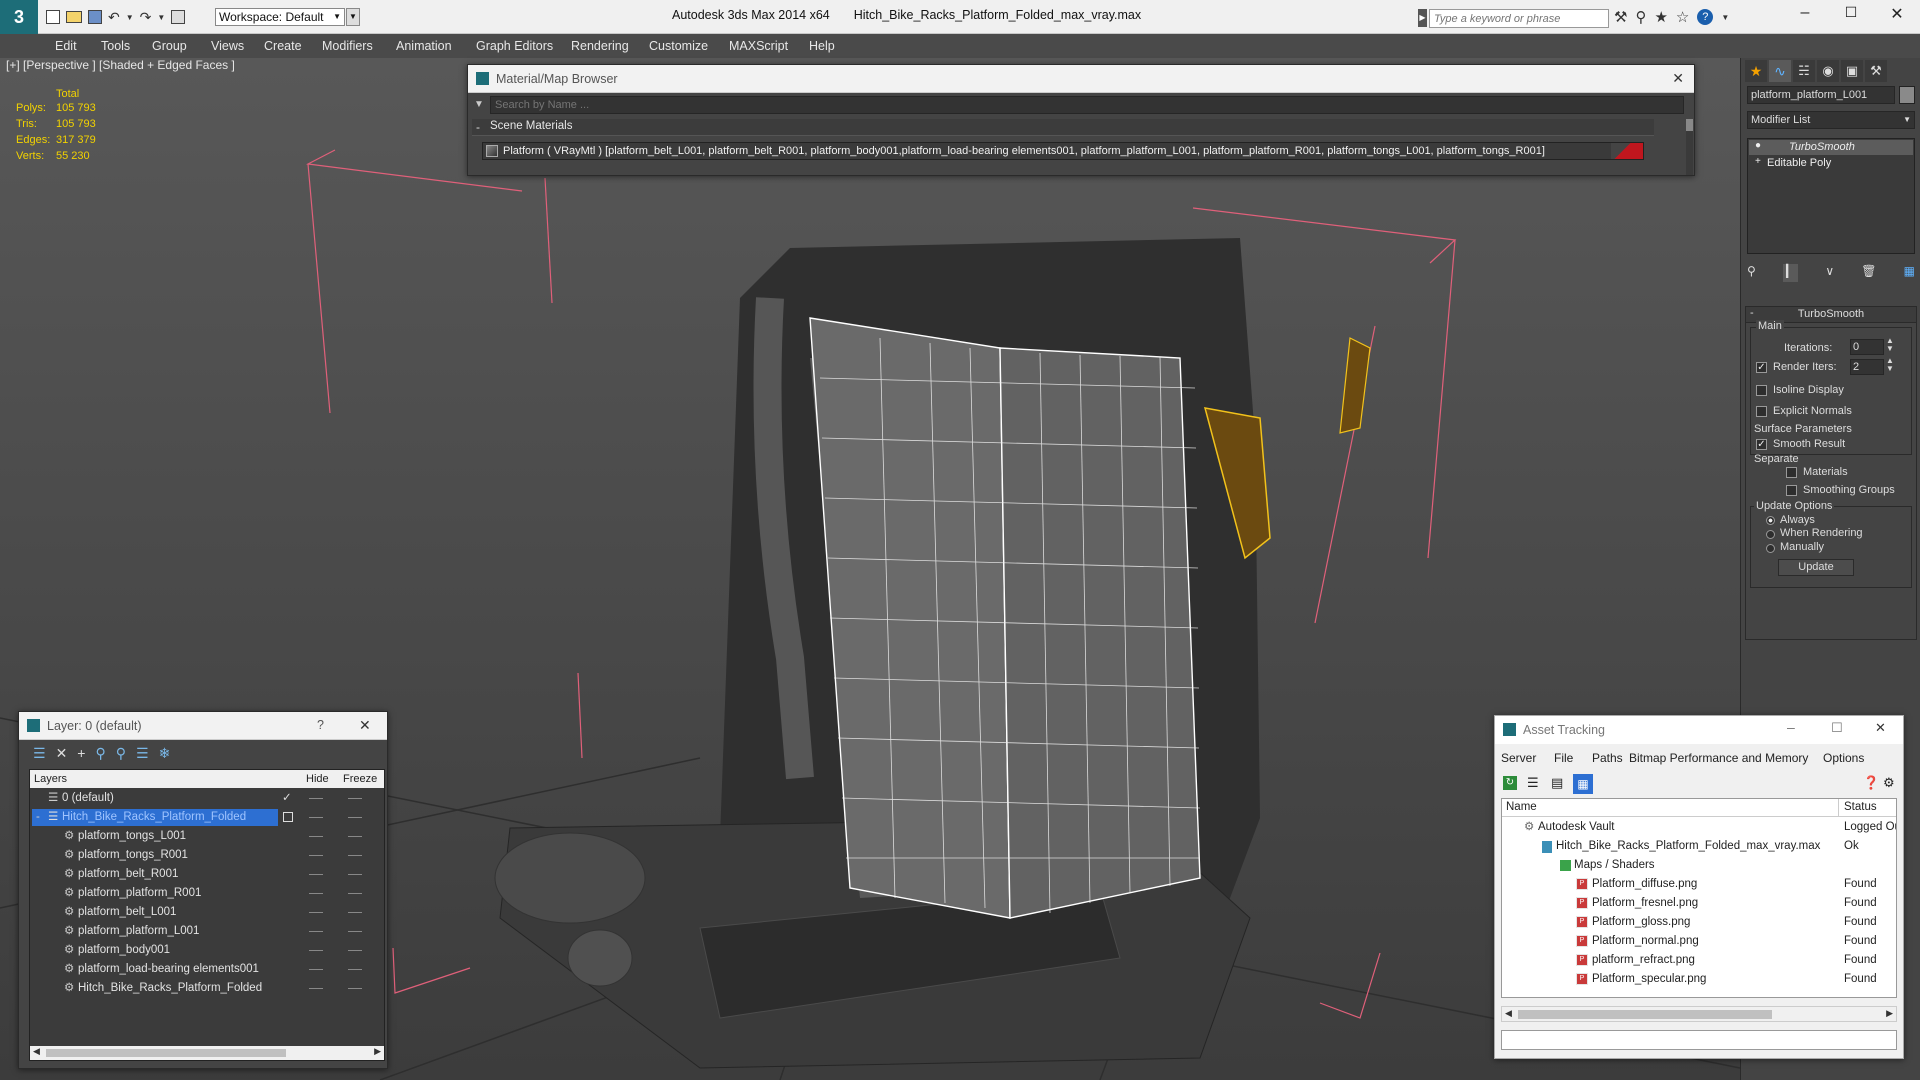  Describe the element at coordinates (100, 755) in the screenshot. I see `select-in-layer-icon: ⚲` at that location.